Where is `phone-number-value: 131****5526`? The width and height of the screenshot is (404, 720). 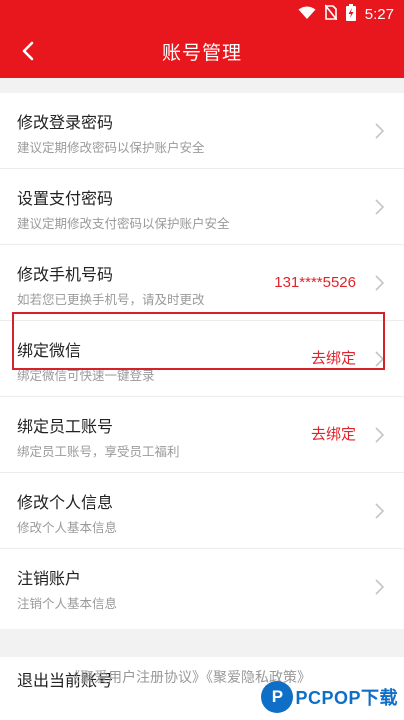
phone-number-value: 131****5526 is located at coordinates (315, 282).